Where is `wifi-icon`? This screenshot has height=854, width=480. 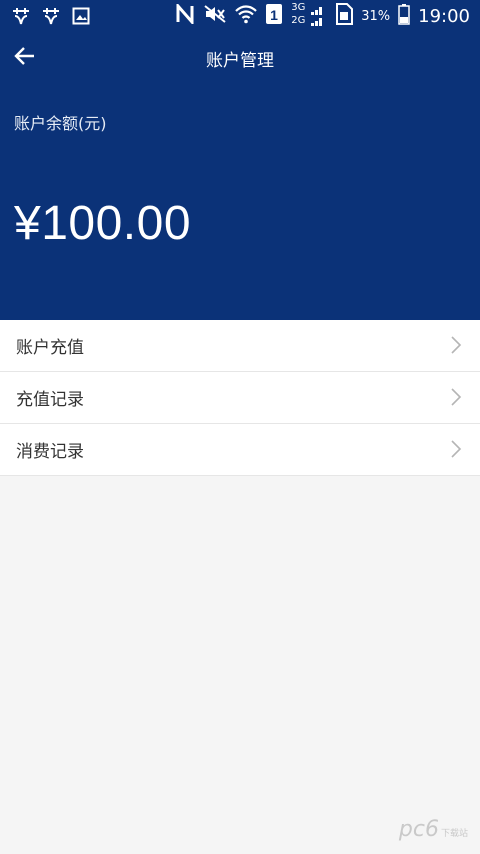 wifi-icon is located at coordinates (246, 16).